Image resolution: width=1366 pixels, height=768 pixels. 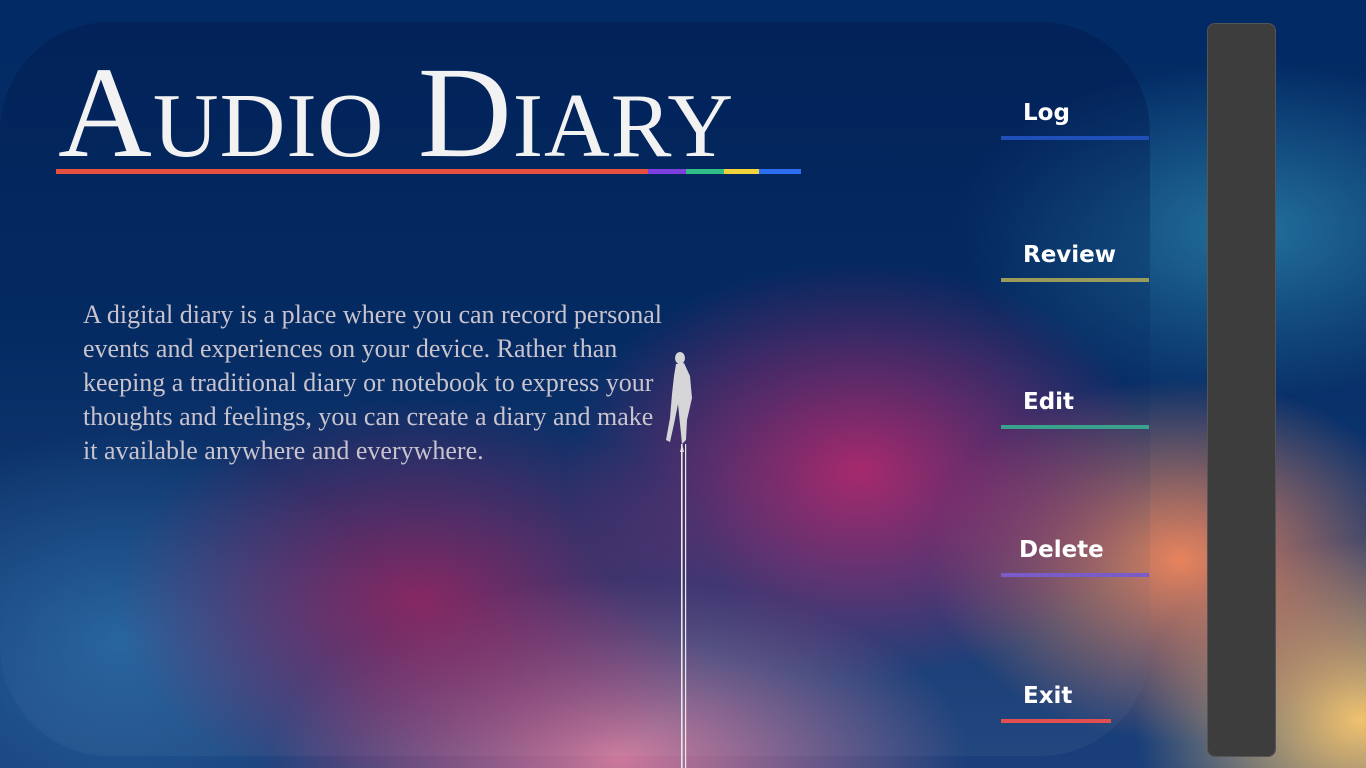 What do you see at coordinates (1056, 721) in the screenshot?
I see `menu-accent-exit` at bounding box center [1056, 721].